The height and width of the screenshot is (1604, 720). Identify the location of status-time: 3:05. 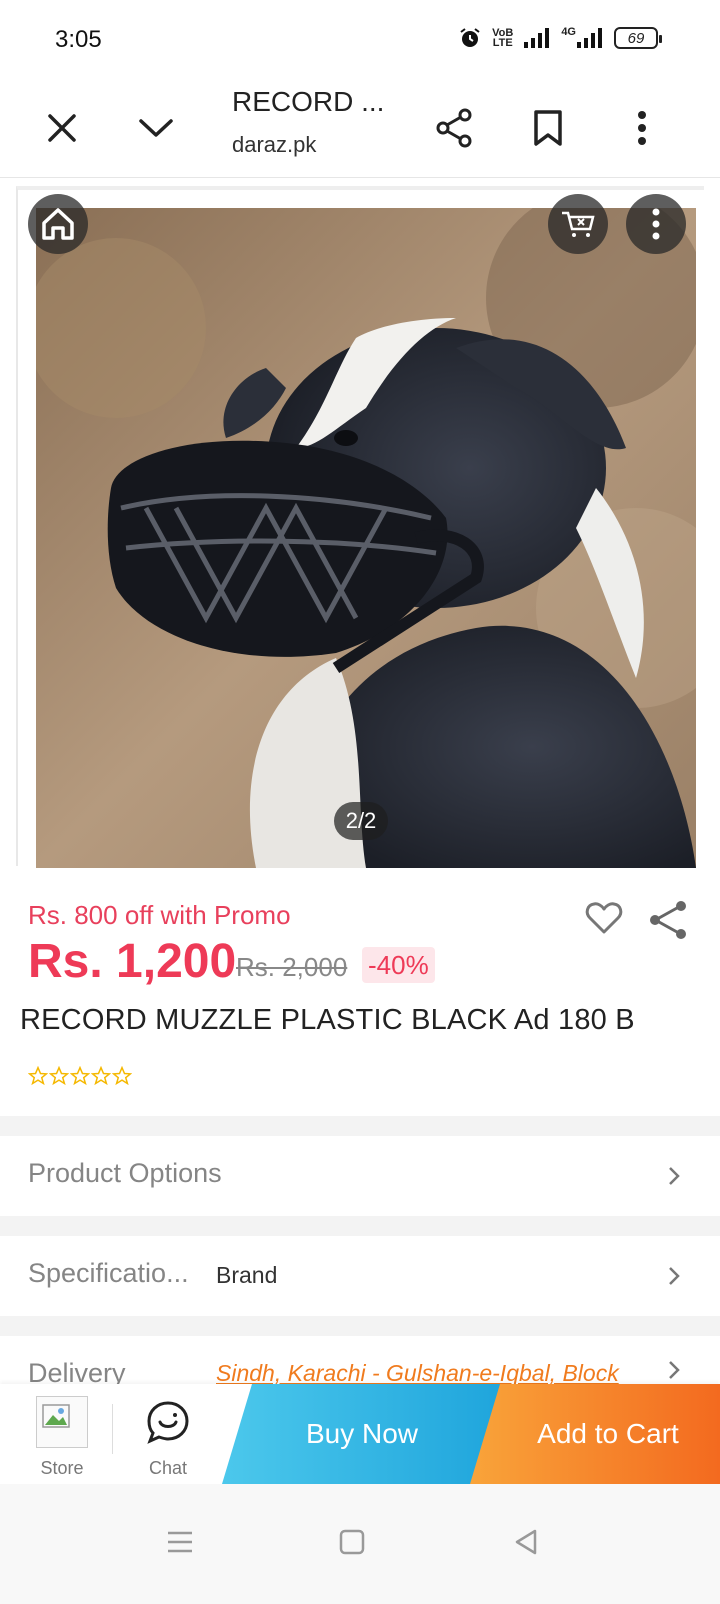
(78, 39).